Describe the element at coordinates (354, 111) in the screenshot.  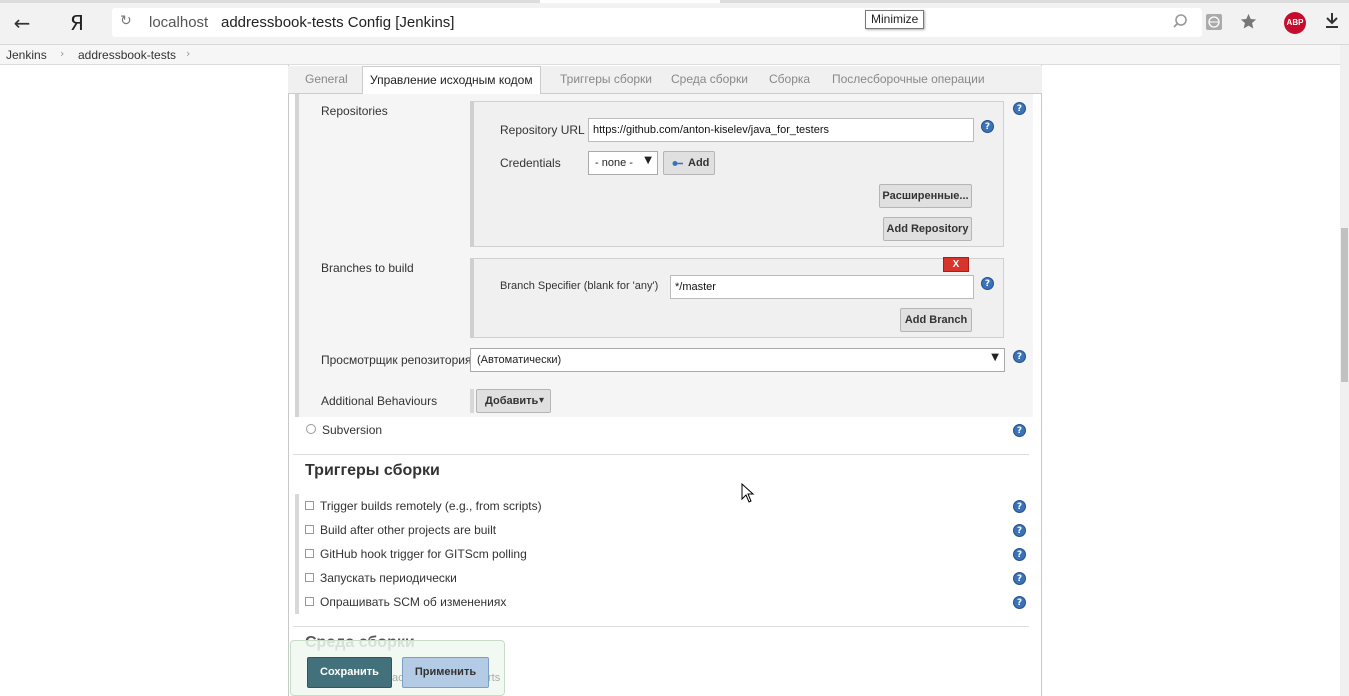
I see `repositories-label: Repositories` at that location.